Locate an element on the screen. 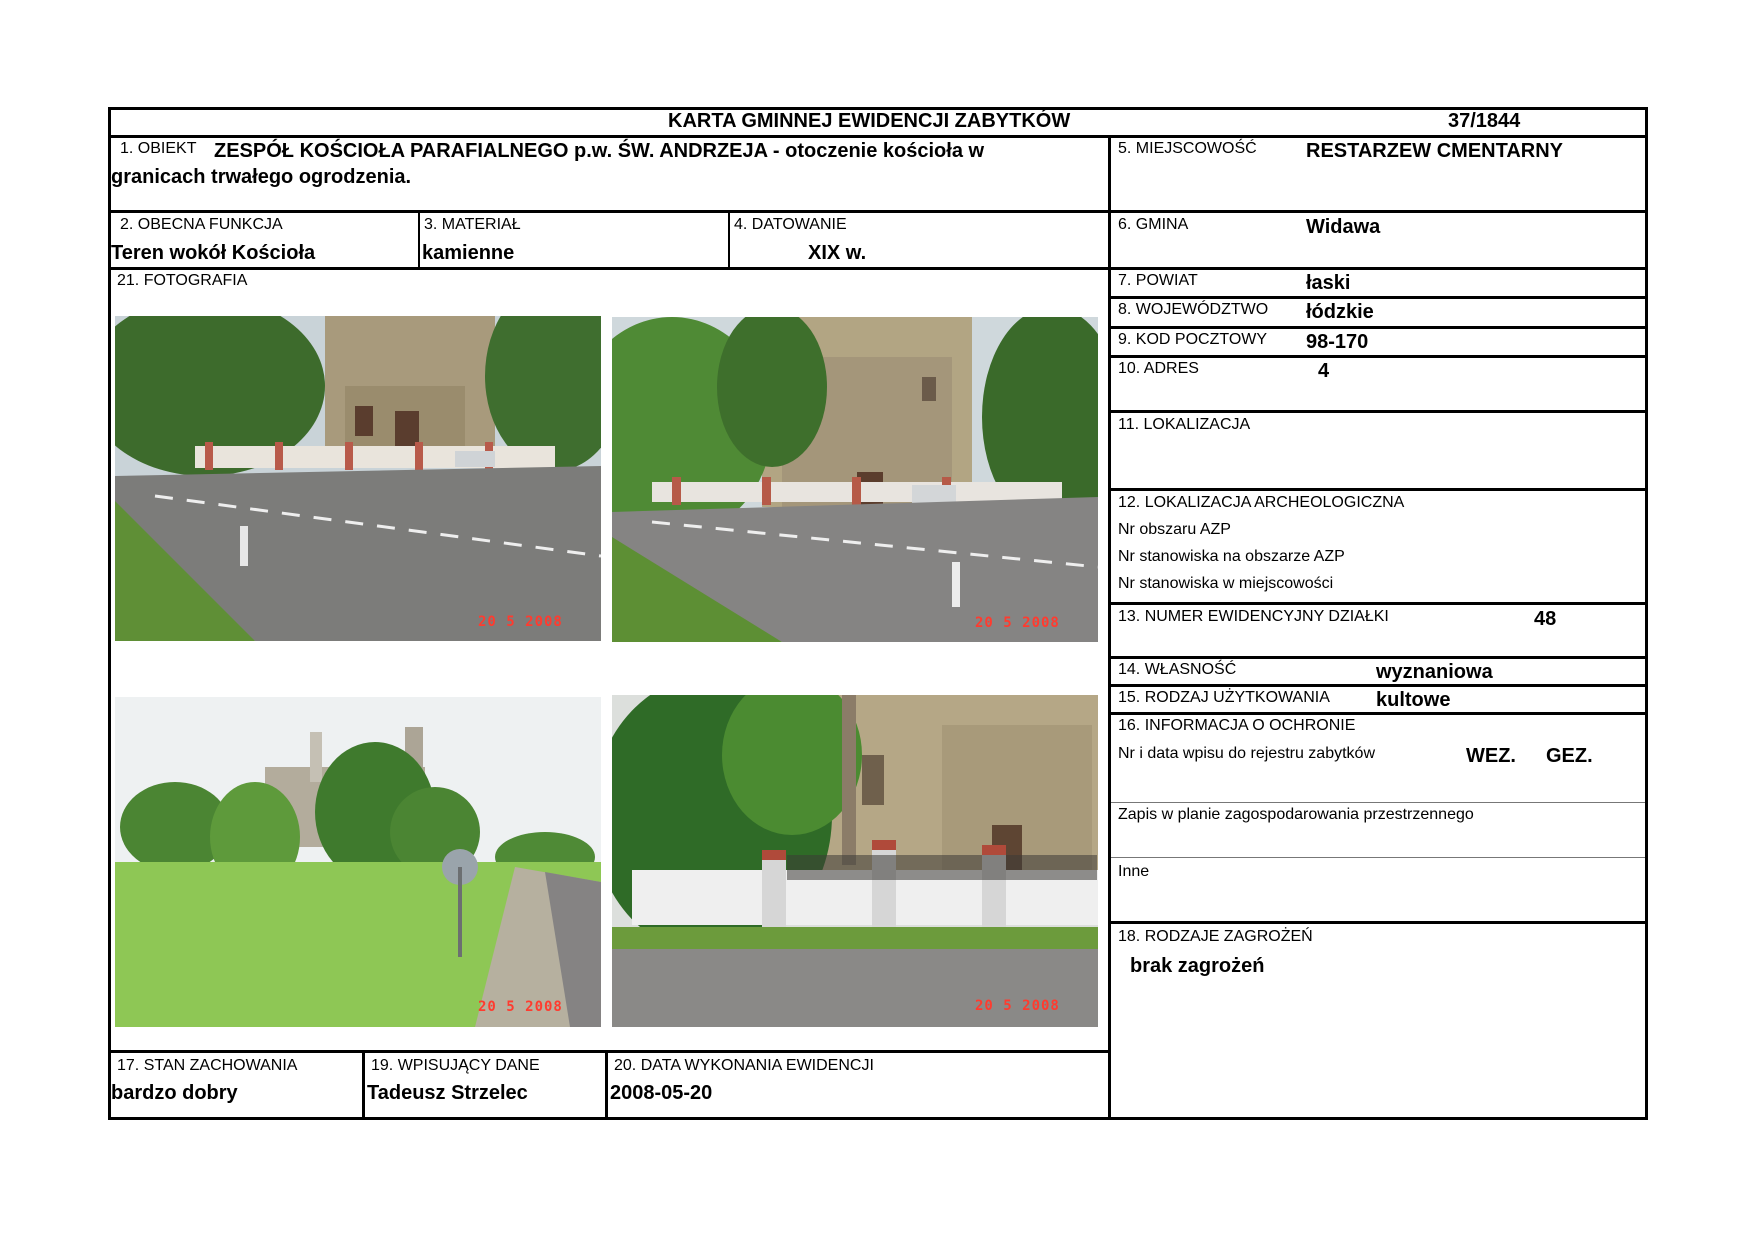 The height and width of the screenshot is (1240, 1754). col-divider-b is located at coordinates (729, 238).